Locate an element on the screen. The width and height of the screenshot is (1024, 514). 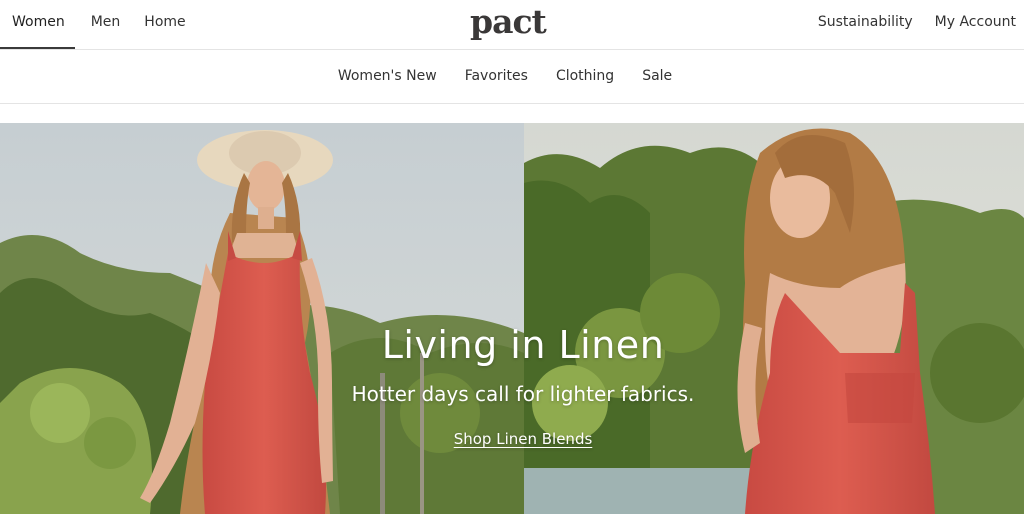
category-bar: Women's New Favorites Clothing Sale is located at coordinates (512, 77).